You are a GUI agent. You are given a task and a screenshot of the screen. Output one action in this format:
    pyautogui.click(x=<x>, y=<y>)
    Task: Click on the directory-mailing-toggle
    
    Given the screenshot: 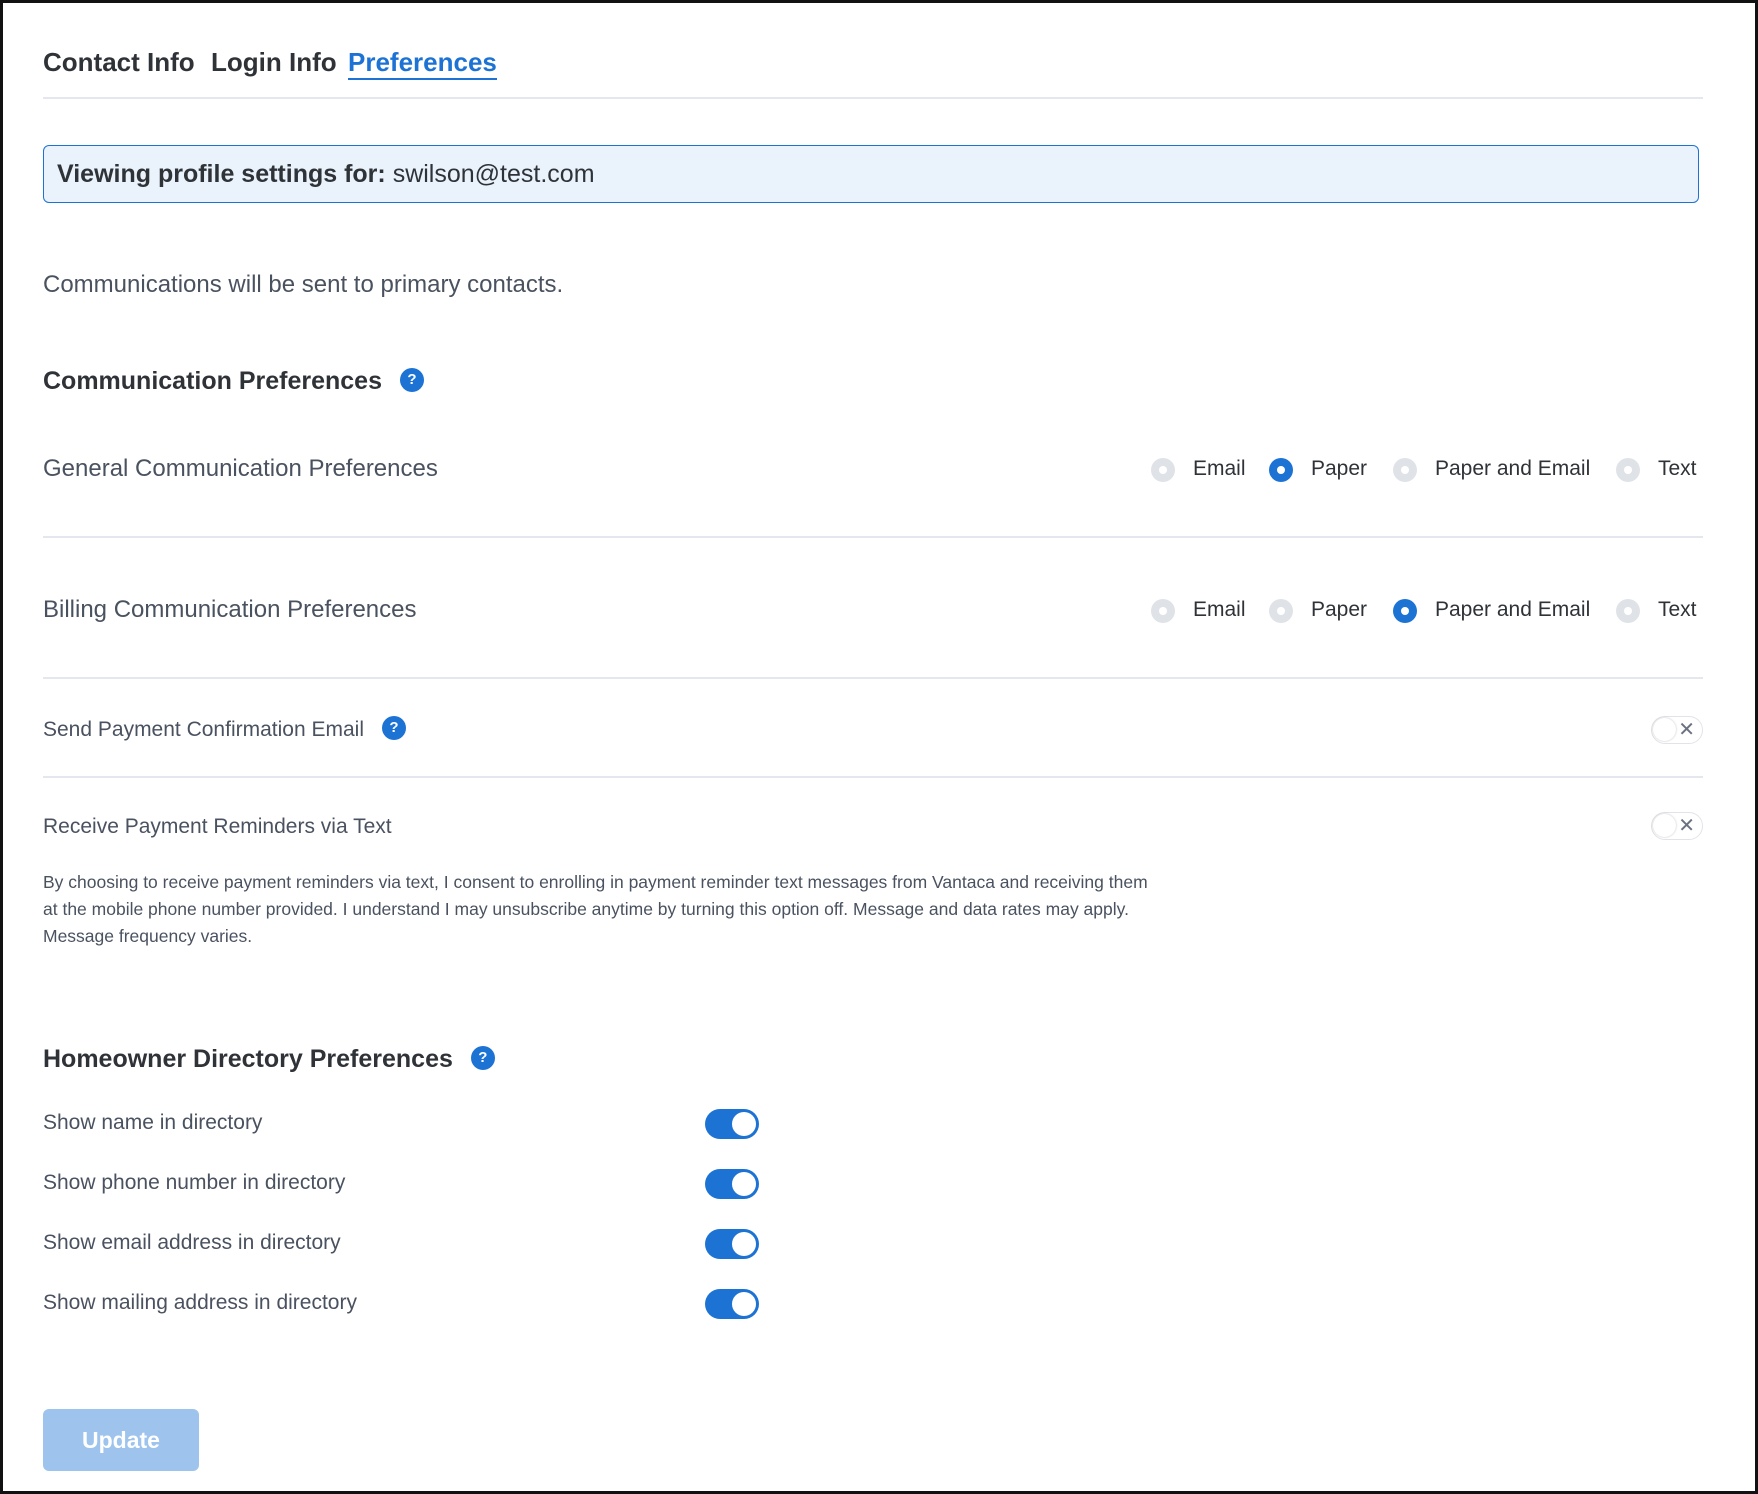 What is the action you would take?
    pyautogui.click(x=732, y=1304)
    